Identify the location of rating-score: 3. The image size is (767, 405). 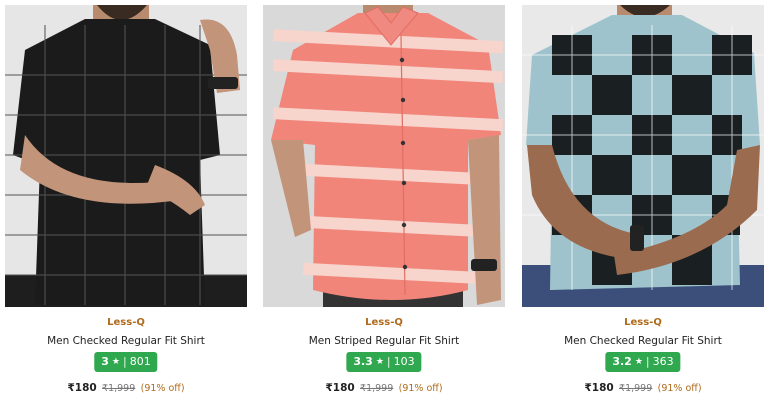
(105, 361).